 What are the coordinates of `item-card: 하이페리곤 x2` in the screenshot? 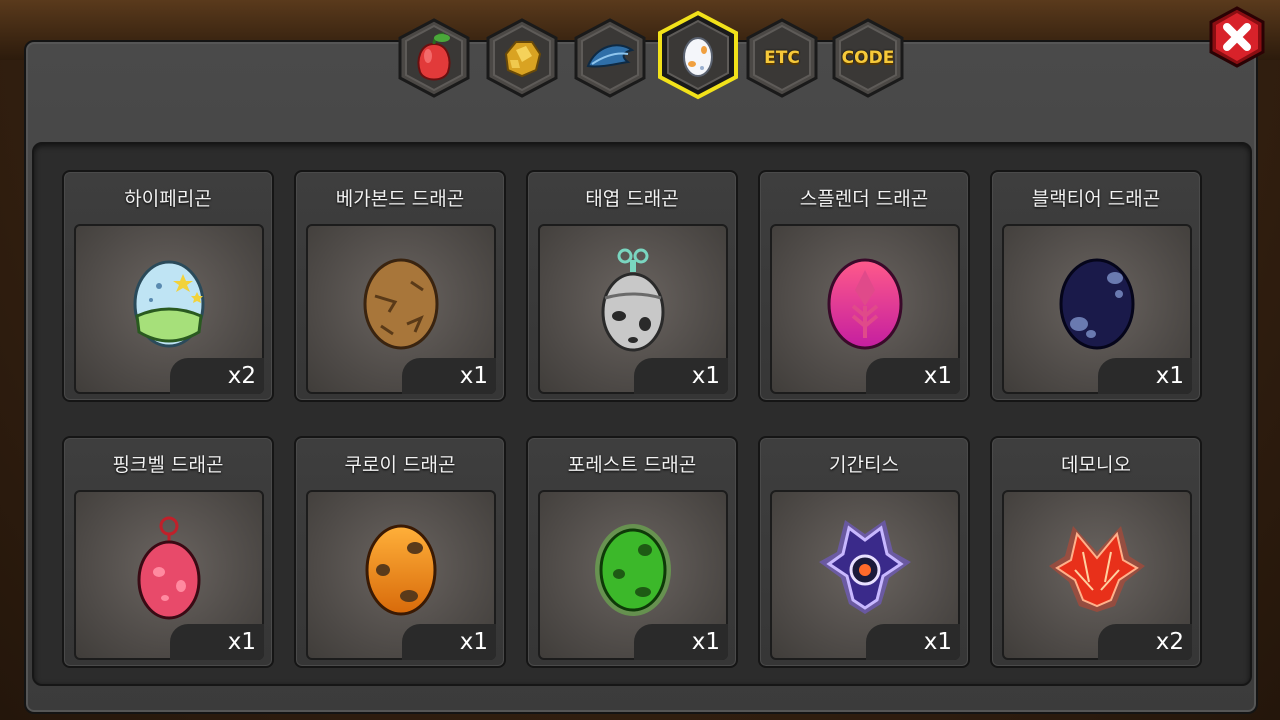 It's located at (168, 286).